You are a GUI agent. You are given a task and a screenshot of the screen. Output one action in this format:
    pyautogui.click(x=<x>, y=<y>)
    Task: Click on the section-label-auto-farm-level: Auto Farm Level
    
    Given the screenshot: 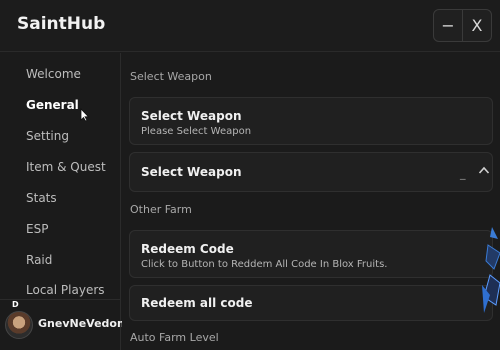 What is the action you would take?
    pyautogui.click(x=174, y=337)
    